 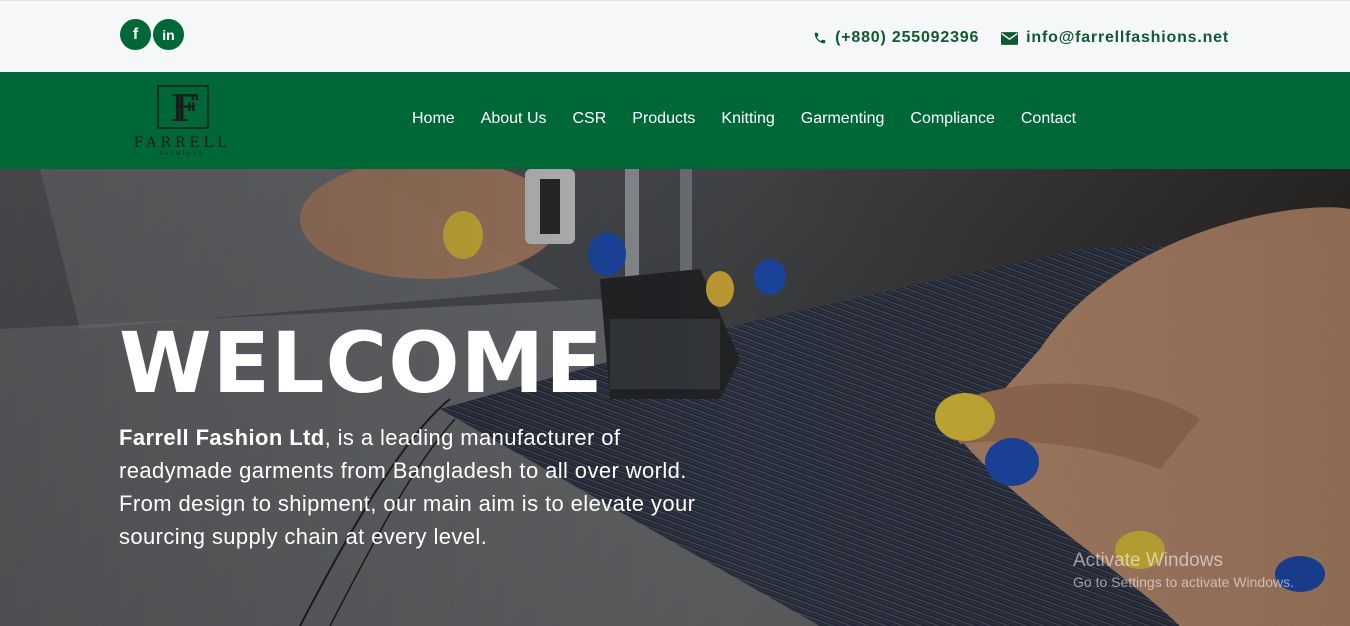 I want to click on farrell-logo: F F FARRELL FASHIONS, so click(x=182, y=121).